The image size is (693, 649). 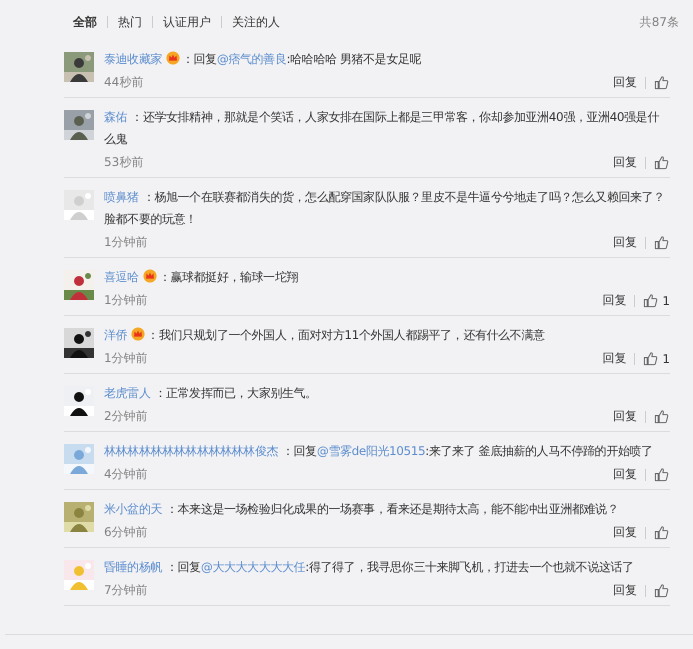 I want to click on comment-text: 米小盆的天 ：本来这是一场检验归化成果的一场赛事，看来还是期待太高，能不能冲出亚洲都难说？, so click(x=362, y=509).